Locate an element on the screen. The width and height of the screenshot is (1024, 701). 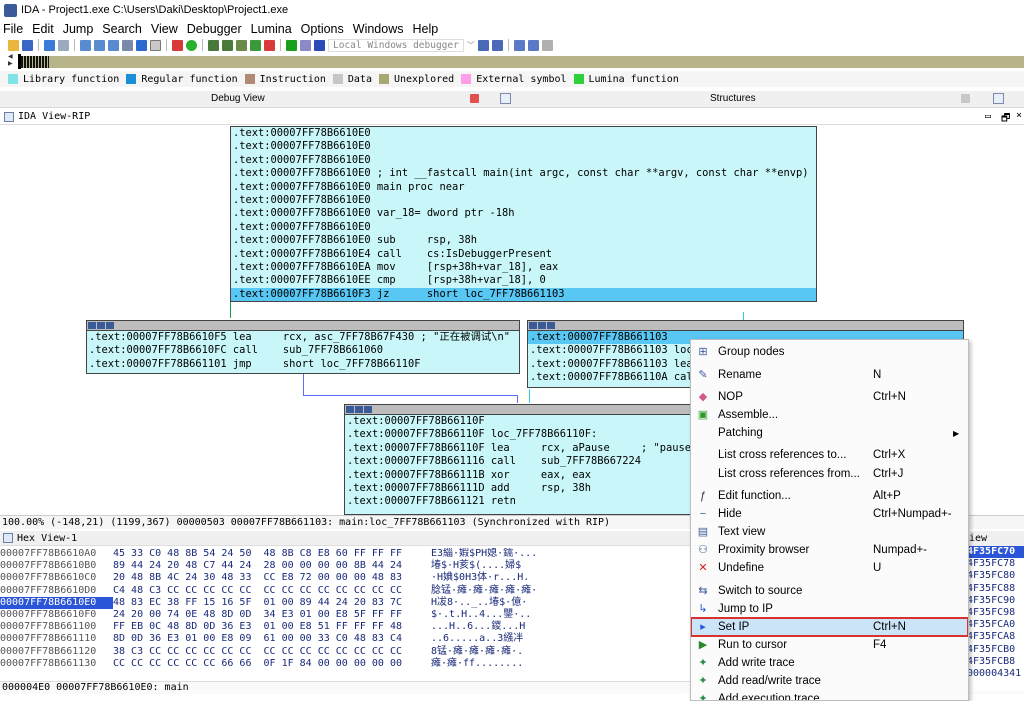
menu-item-list-cross-references-from: List cross references from... Ctrl+J is located at coordinates (829, 474).